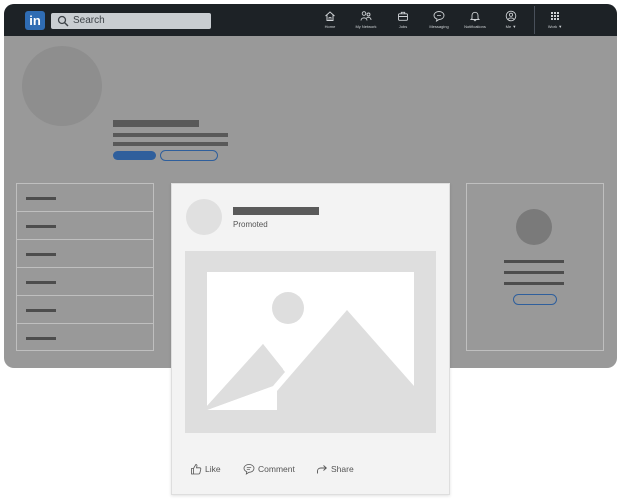 The height and width of the screenshot is (500, 620). I want to click on image-placeholder-icon, so click(310, 341).